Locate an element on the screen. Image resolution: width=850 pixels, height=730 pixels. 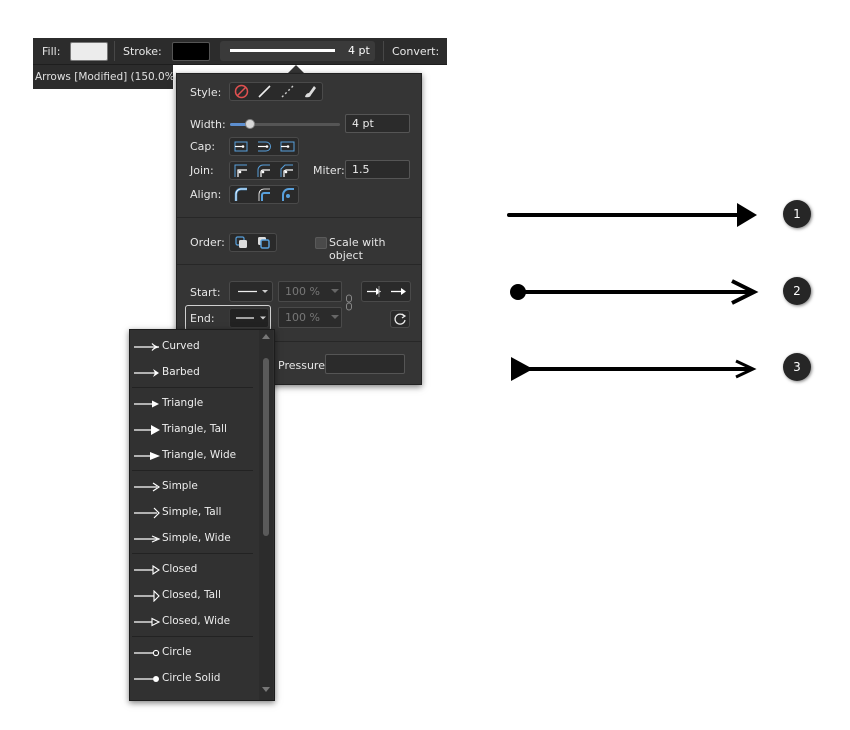
stroke-front-icon is located at coordinates (263, 242).